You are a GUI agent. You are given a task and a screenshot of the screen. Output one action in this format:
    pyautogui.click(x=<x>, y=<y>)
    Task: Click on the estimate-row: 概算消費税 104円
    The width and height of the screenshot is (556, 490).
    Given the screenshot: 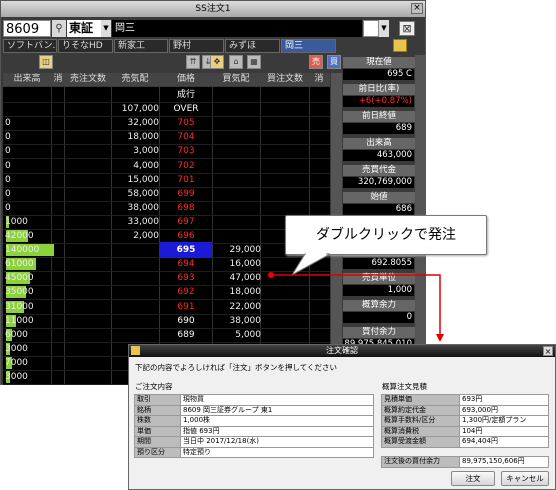 What is the action you would take?
    pyautogui.click(x=465, y=431)
    